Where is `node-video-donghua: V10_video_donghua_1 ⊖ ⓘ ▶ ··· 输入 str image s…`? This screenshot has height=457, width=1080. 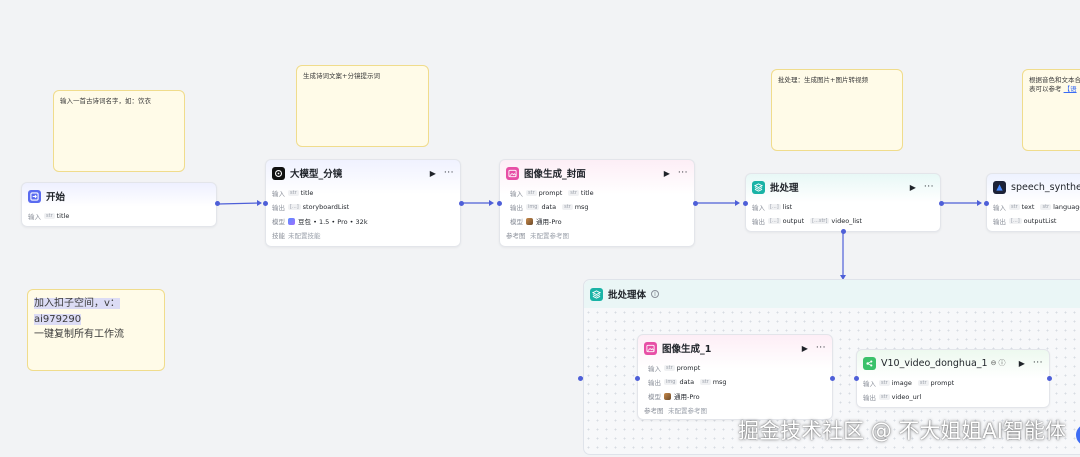 node-video-donghua: V10_video_donghua_1 ⊖ ⓘ ▶ ··· 输入 str image s… is located at coordinates (953, 378).